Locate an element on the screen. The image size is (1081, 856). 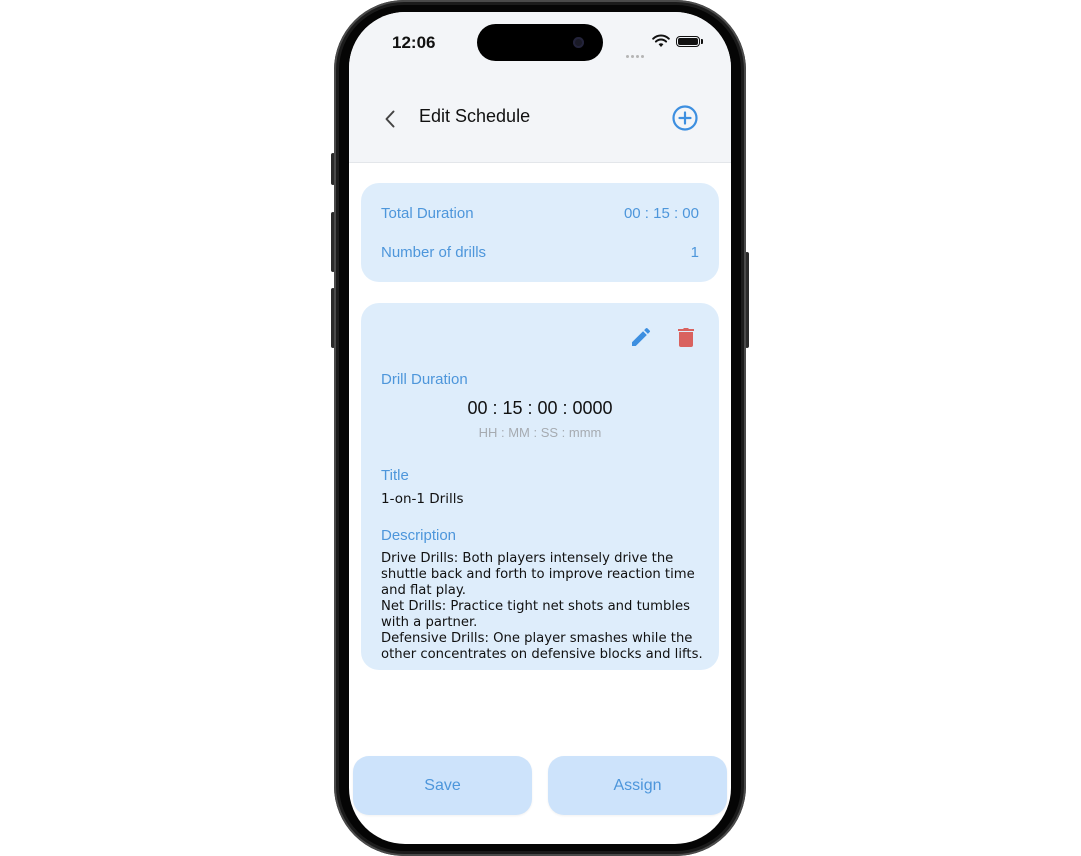
delete-drill-button is located at coordinates (686, 337).